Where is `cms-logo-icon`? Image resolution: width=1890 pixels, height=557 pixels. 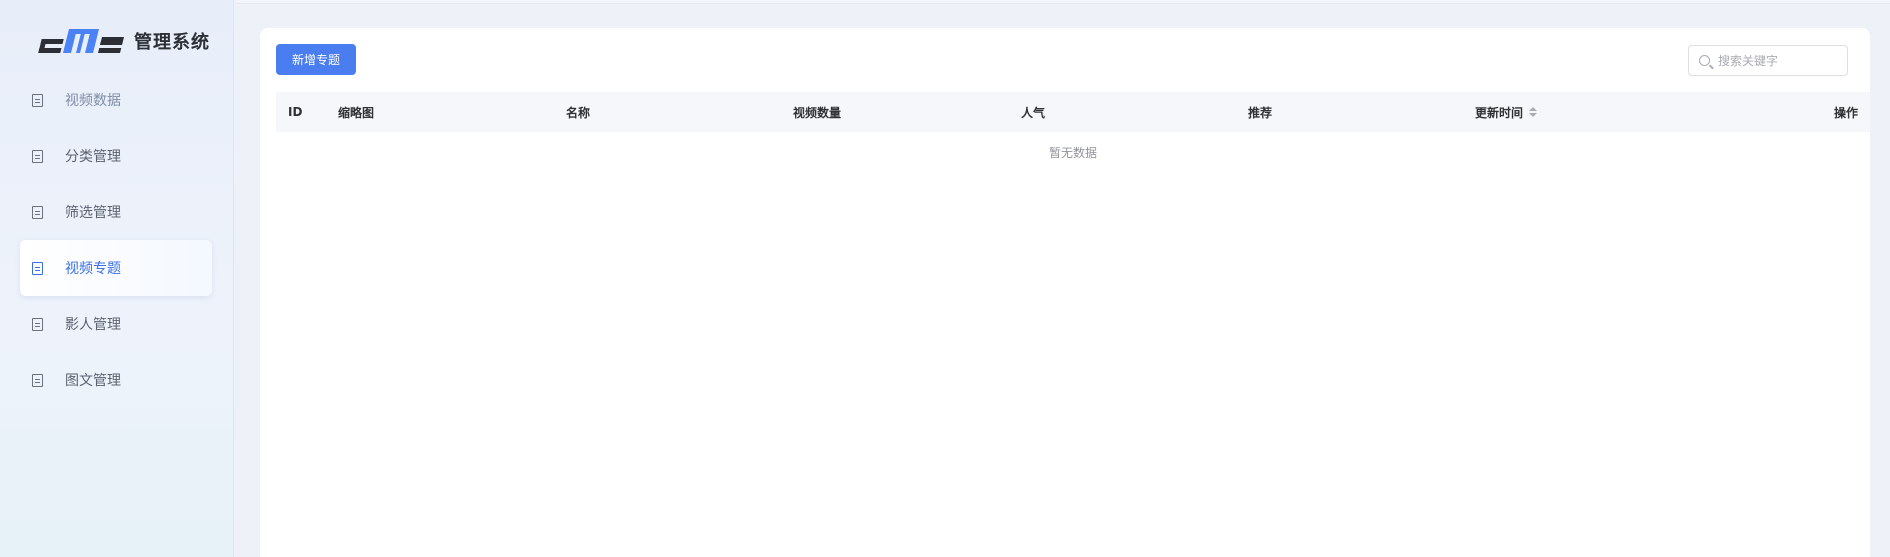
cms-logo-icon is located at coordinates (81, 41).